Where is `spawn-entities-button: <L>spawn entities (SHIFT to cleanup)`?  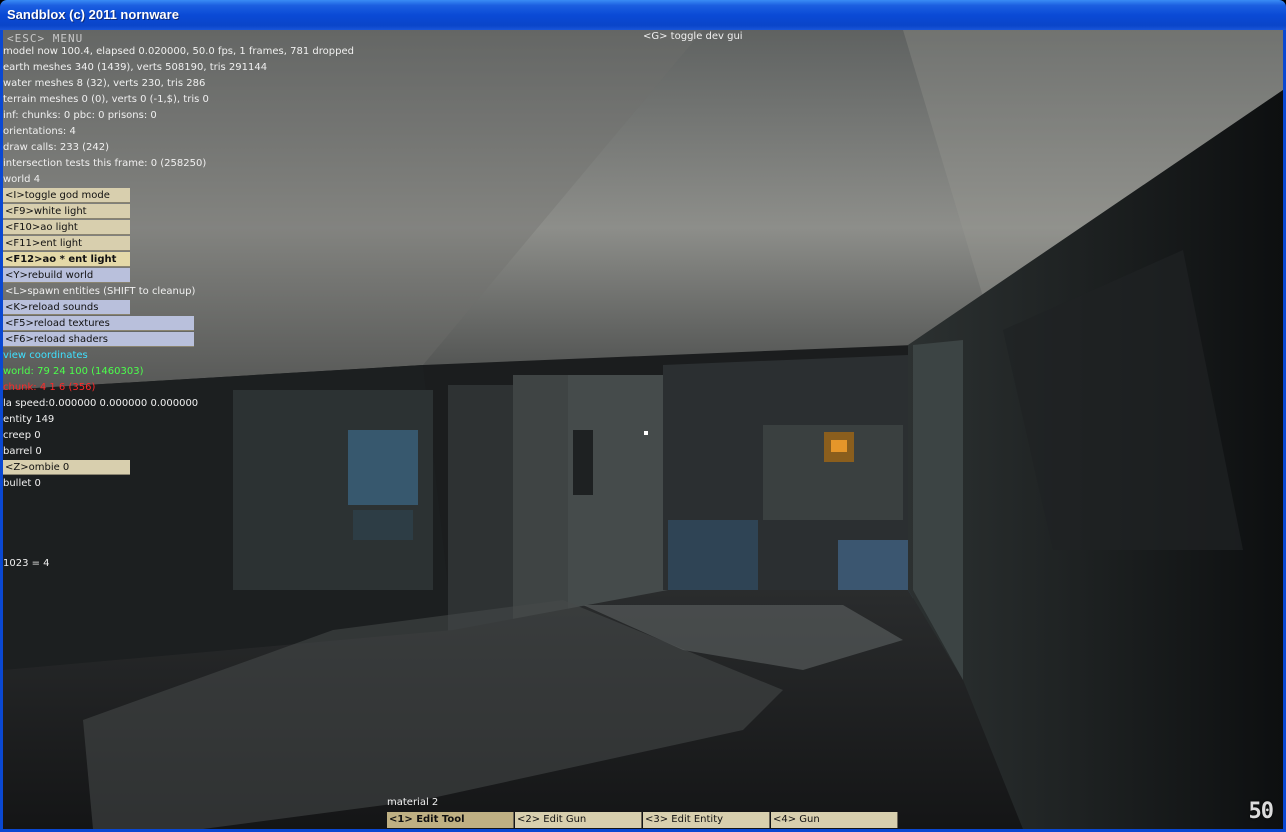
spawn-entities-button: <L>spawn entities (SHIFT to cleanup) is located at coordinates (100, 292).